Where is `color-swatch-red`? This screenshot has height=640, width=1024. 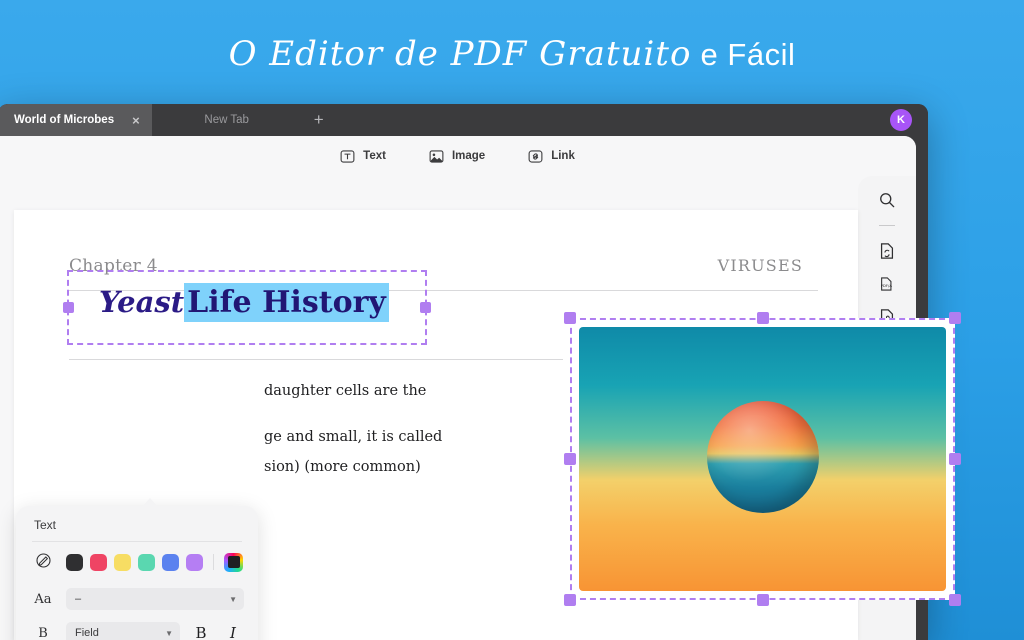
color-swatch-red is located at coordinates (98, 562).